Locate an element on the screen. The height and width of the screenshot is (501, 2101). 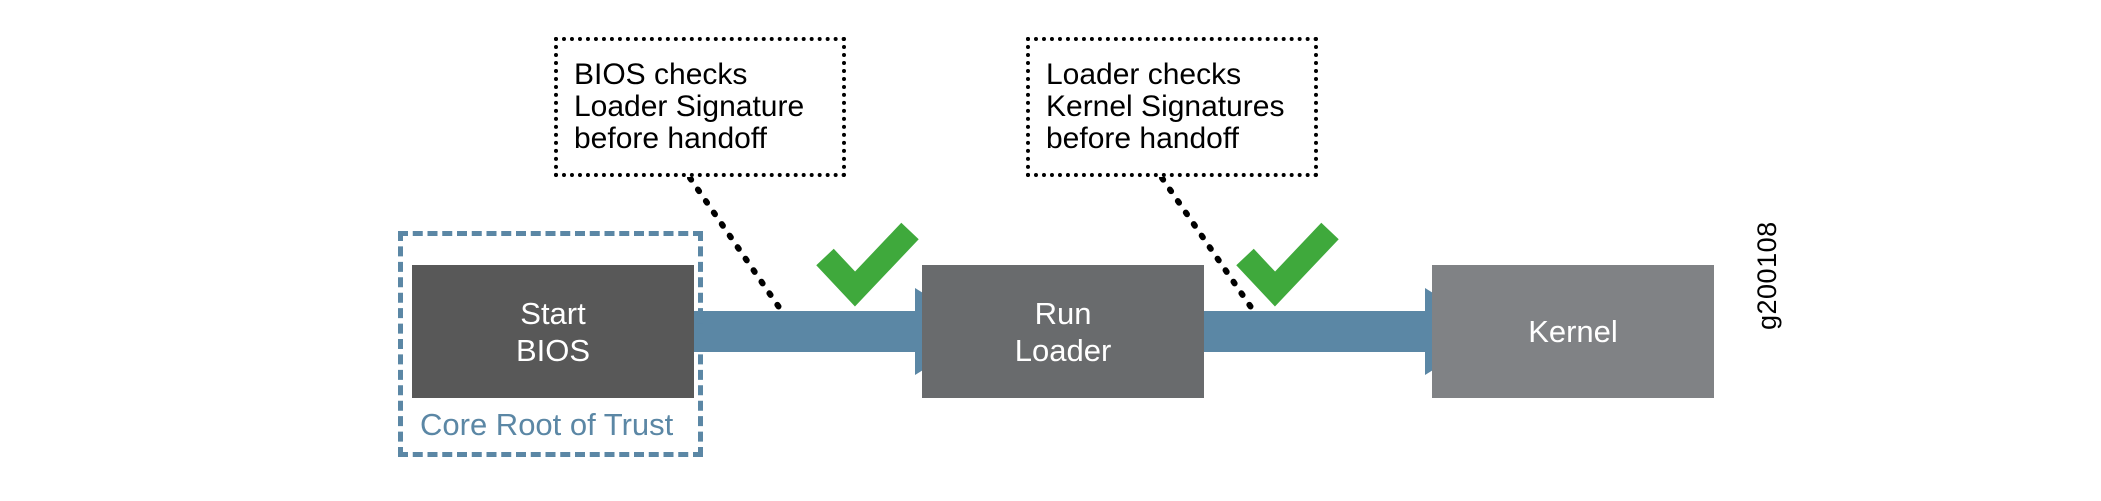
callout-loader-line-2: Kernel Signatures is located at coordinates (1165, 106).